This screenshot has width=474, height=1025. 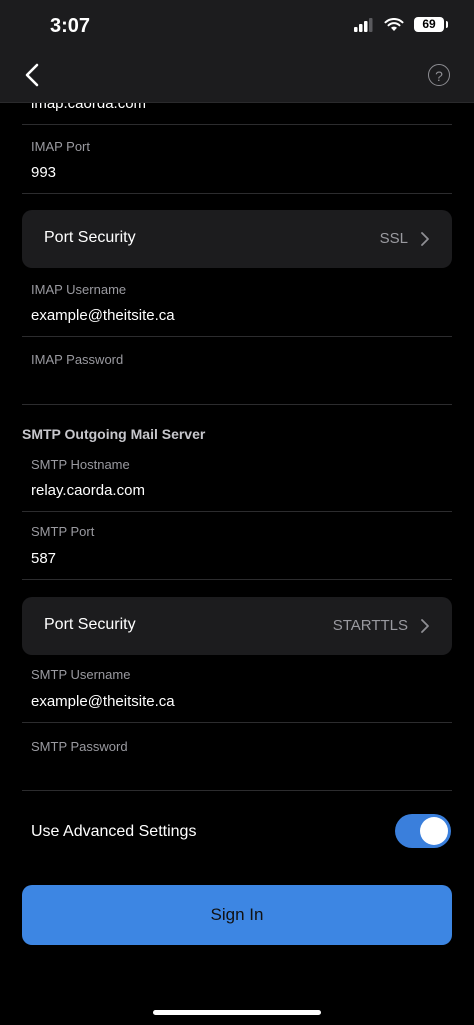 What do you see at coordinates (79, 746) in the screenshot?
I see `smtp-password-label: SMTP Password` at bounding box center [79, 746].